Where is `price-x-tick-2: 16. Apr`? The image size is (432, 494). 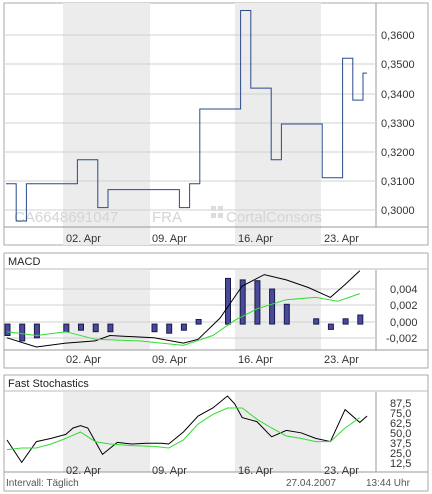
price-x-tick-2: 16. Apr is located at coordinates (255, 239).